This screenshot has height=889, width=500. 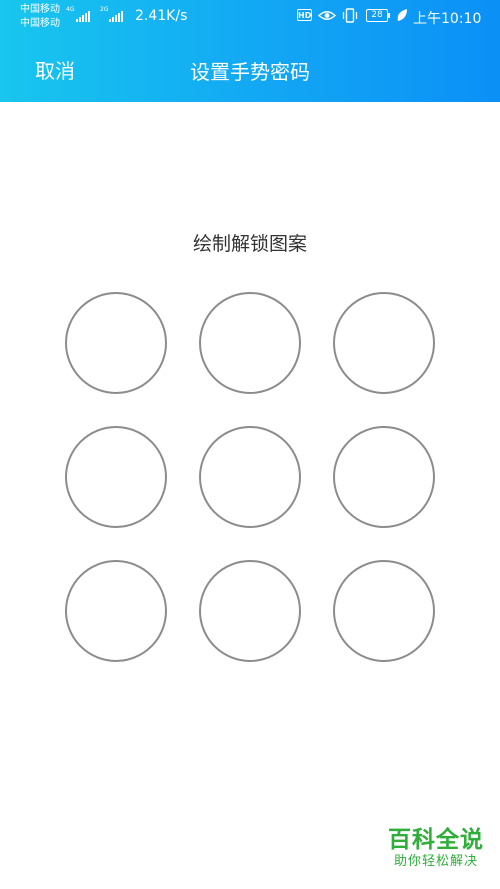 I want to click on battery-tip, so click(x=389, y=15).